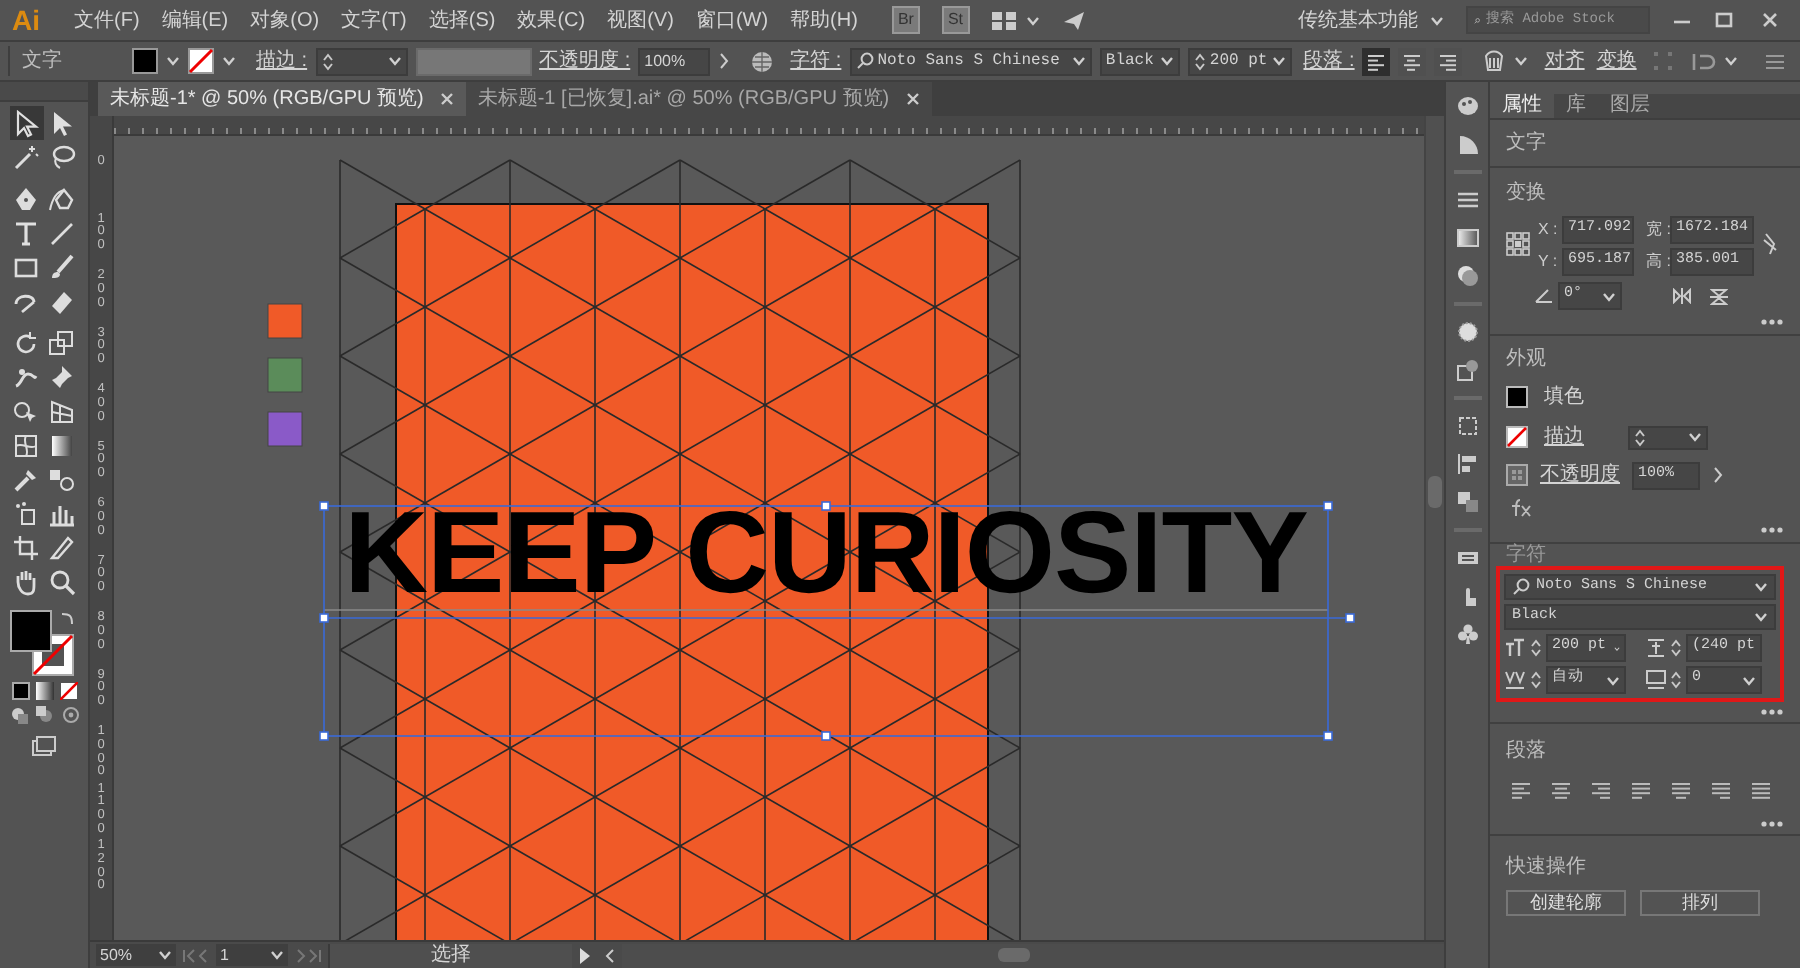 This screenshot has height=968, width=1800. I want to click on scale-tool-button, so click(62, 343).